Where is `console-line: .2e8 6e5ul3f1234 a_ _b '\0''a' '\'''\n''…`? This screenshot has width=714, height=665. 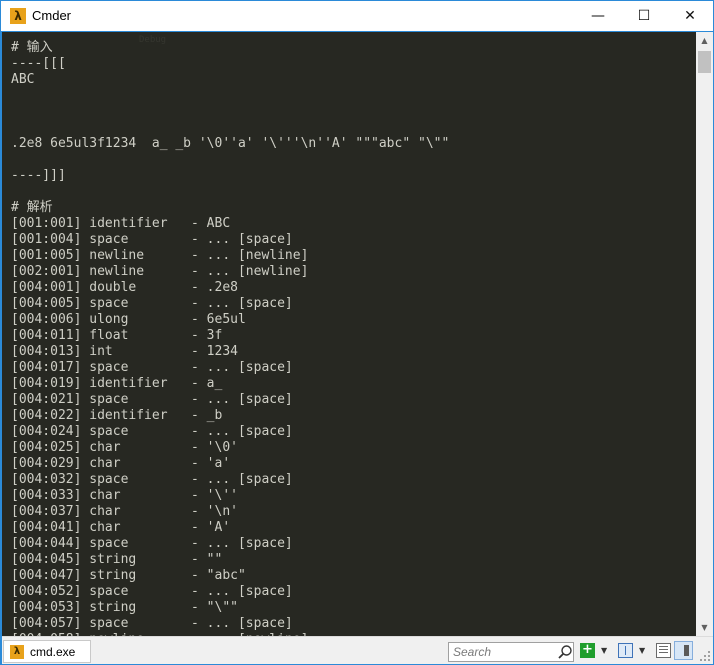
console-line: .2e8 6e5ul3f1234 a_ _b '\0''a' '\'''\n''… is located at coordinates (230, 143).